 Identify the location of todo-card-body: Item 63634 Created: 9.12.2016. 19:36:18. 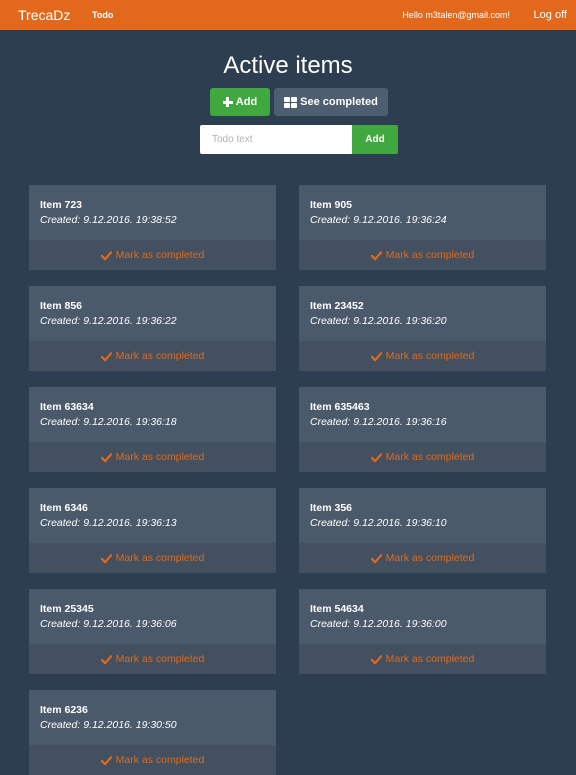
(152, 414).